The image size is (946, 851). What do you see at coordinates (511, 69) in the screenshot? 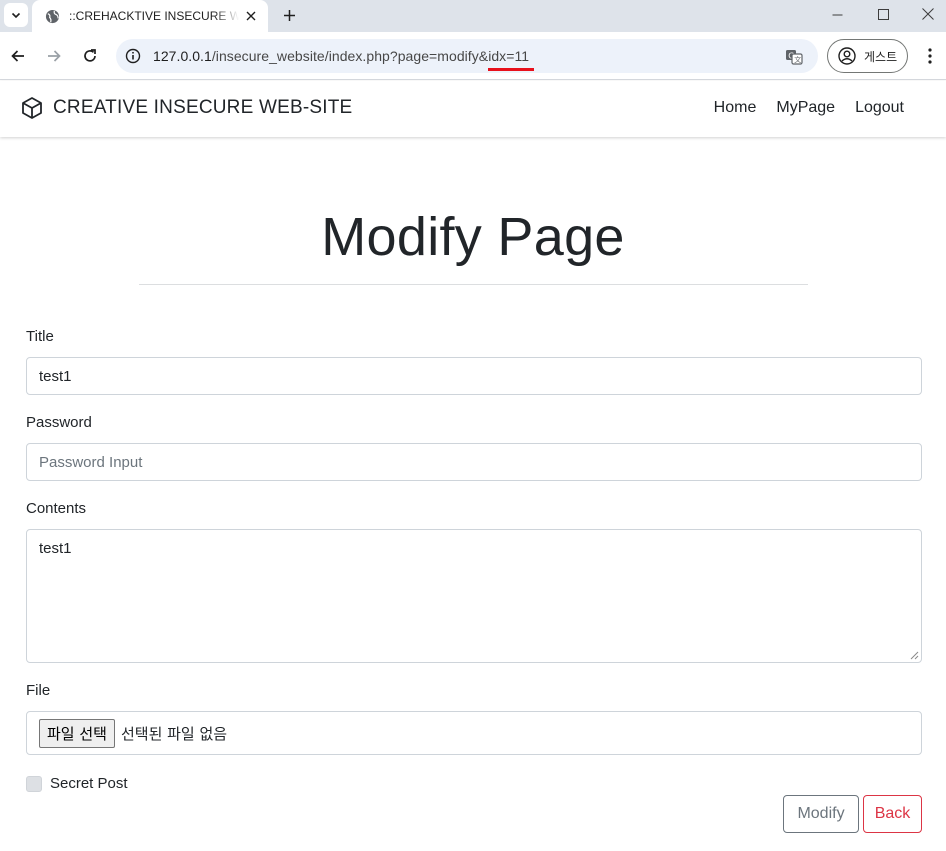
I see `annotation-underline` at bounding box center [511, 69].